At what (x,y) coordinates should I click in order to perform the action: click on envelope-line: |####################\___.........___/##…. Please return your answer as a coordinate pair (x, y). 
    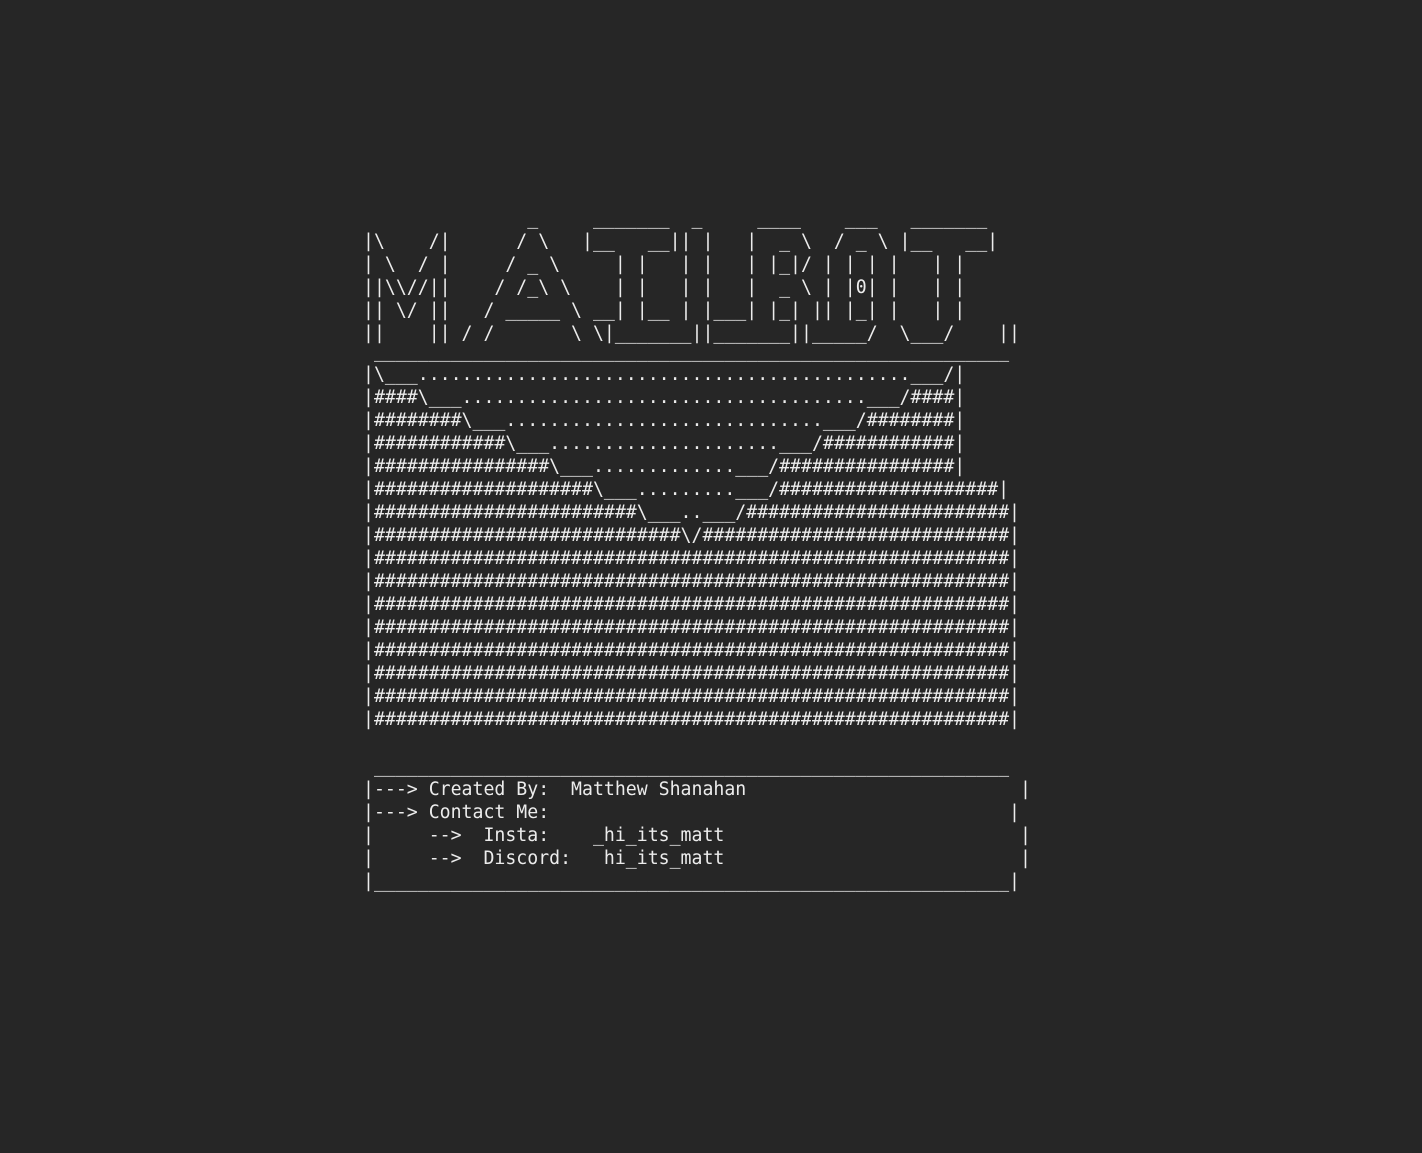
    Looking at the image, I should click on (686, 489).